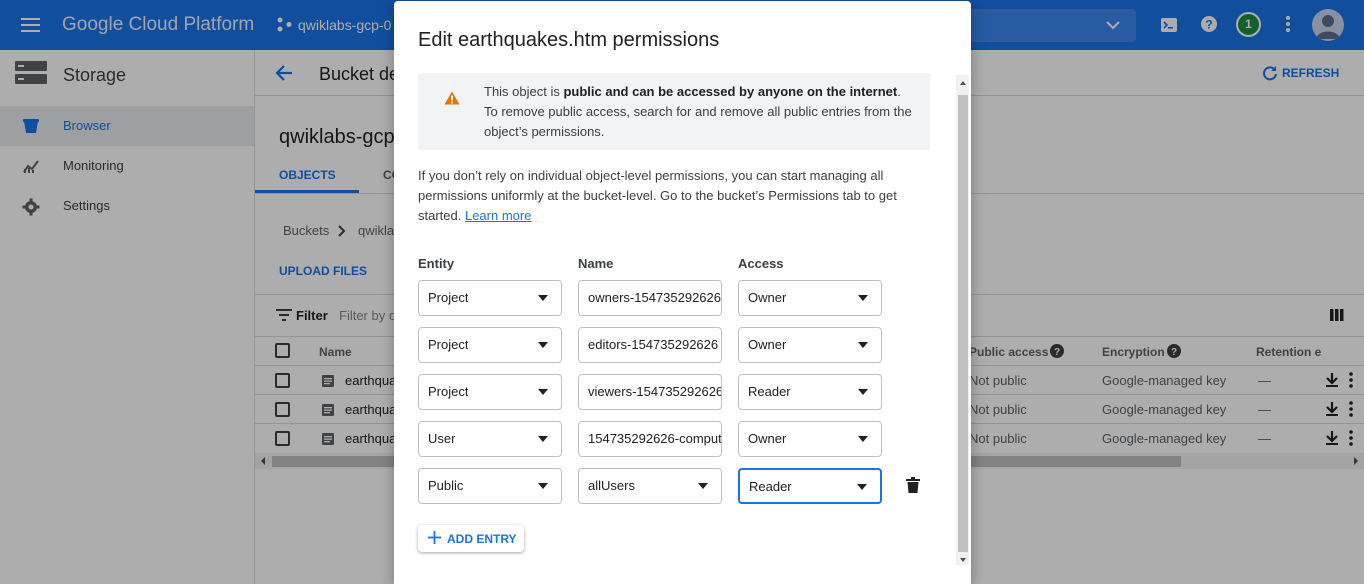 The height and width of the screenshot is (584, 1364). What do you see at coordinates (446, 485) in the screenshot?
I see `entity-value: Public` at bounding box center [446, 485].